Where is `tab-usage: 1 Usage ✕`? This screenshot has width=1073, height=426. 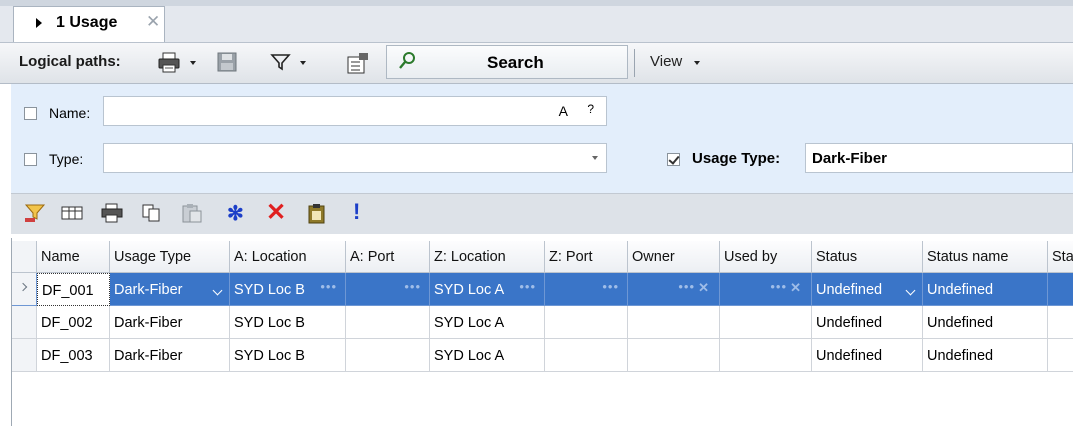
tab-usage: 1 Usage ✕ is located at coordinates (89, 24).